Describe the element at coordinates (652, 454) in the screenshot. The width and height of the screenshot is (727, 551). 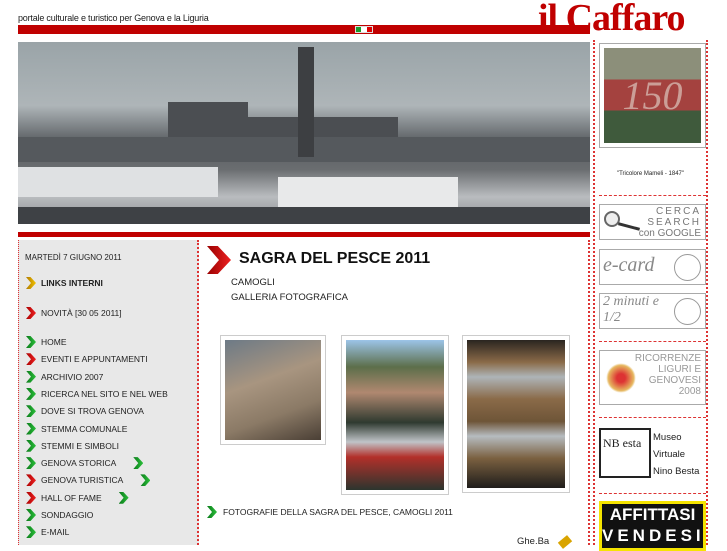
I see `museo-besta-link: NB esta Museo Virtuale Nino Besta` at that location.